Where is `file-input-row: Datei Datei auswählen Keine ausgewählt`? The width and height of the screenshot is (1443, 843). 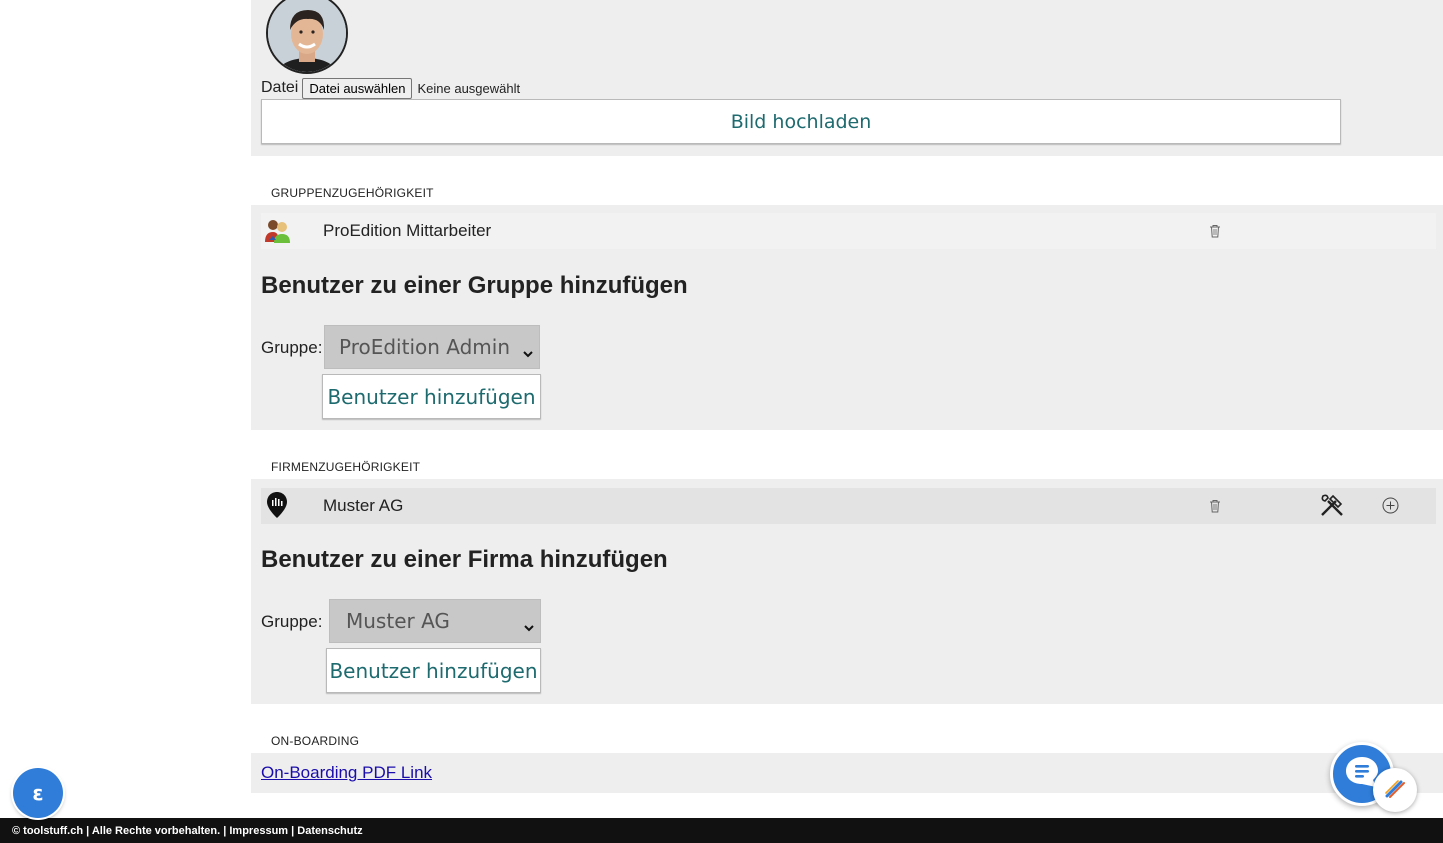
file-input-row: Datei Datei auswählen Keine ausgewählt is located at coordinates (391, 88).